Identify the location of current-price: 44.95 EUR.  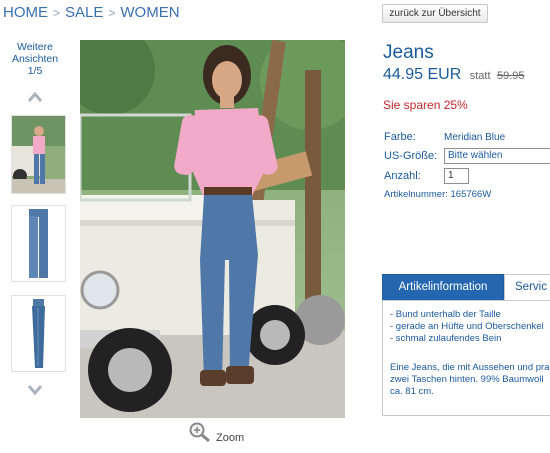
(422, 74).